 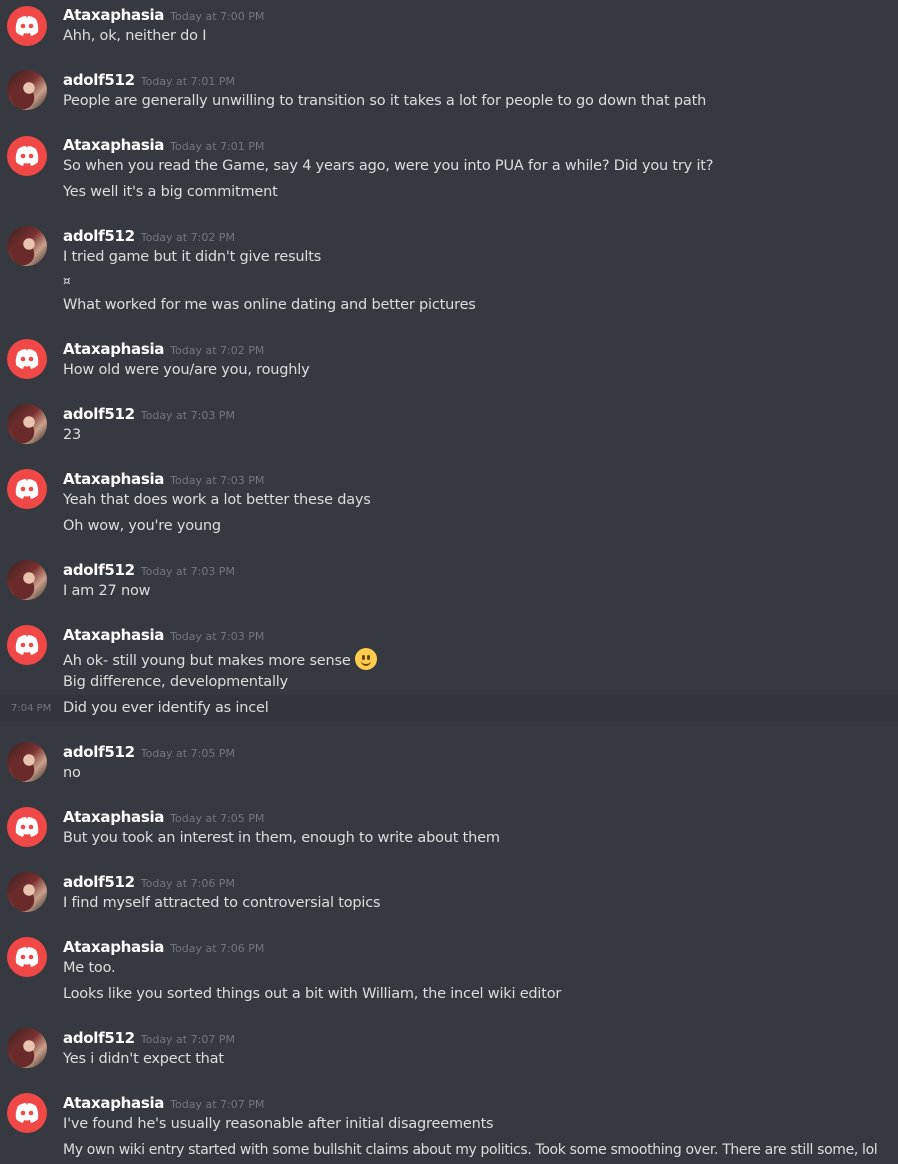 What do you see at coordinates (166, 708) in the screenshot?
I see `message-text: Did you ever identify as incel` at bounding box center [166, 708].